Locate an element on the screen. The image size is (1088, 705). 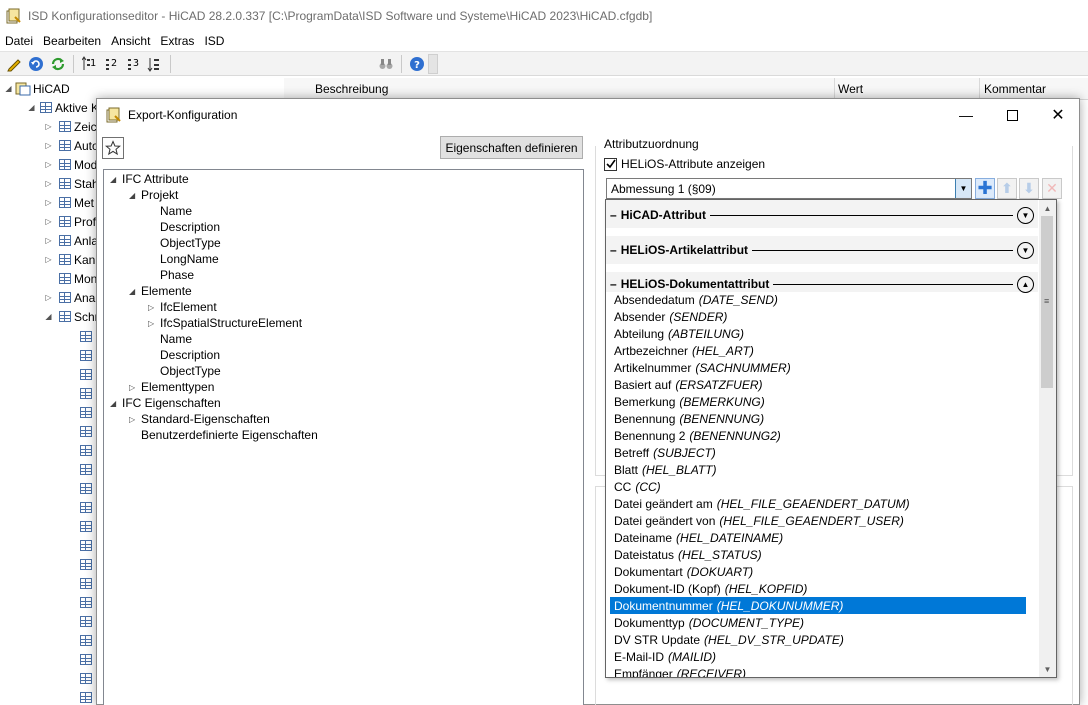
tree-node-ifc-eigenschaften: ◢ IFC Eigenschaften is located at coordinates (165, 403).